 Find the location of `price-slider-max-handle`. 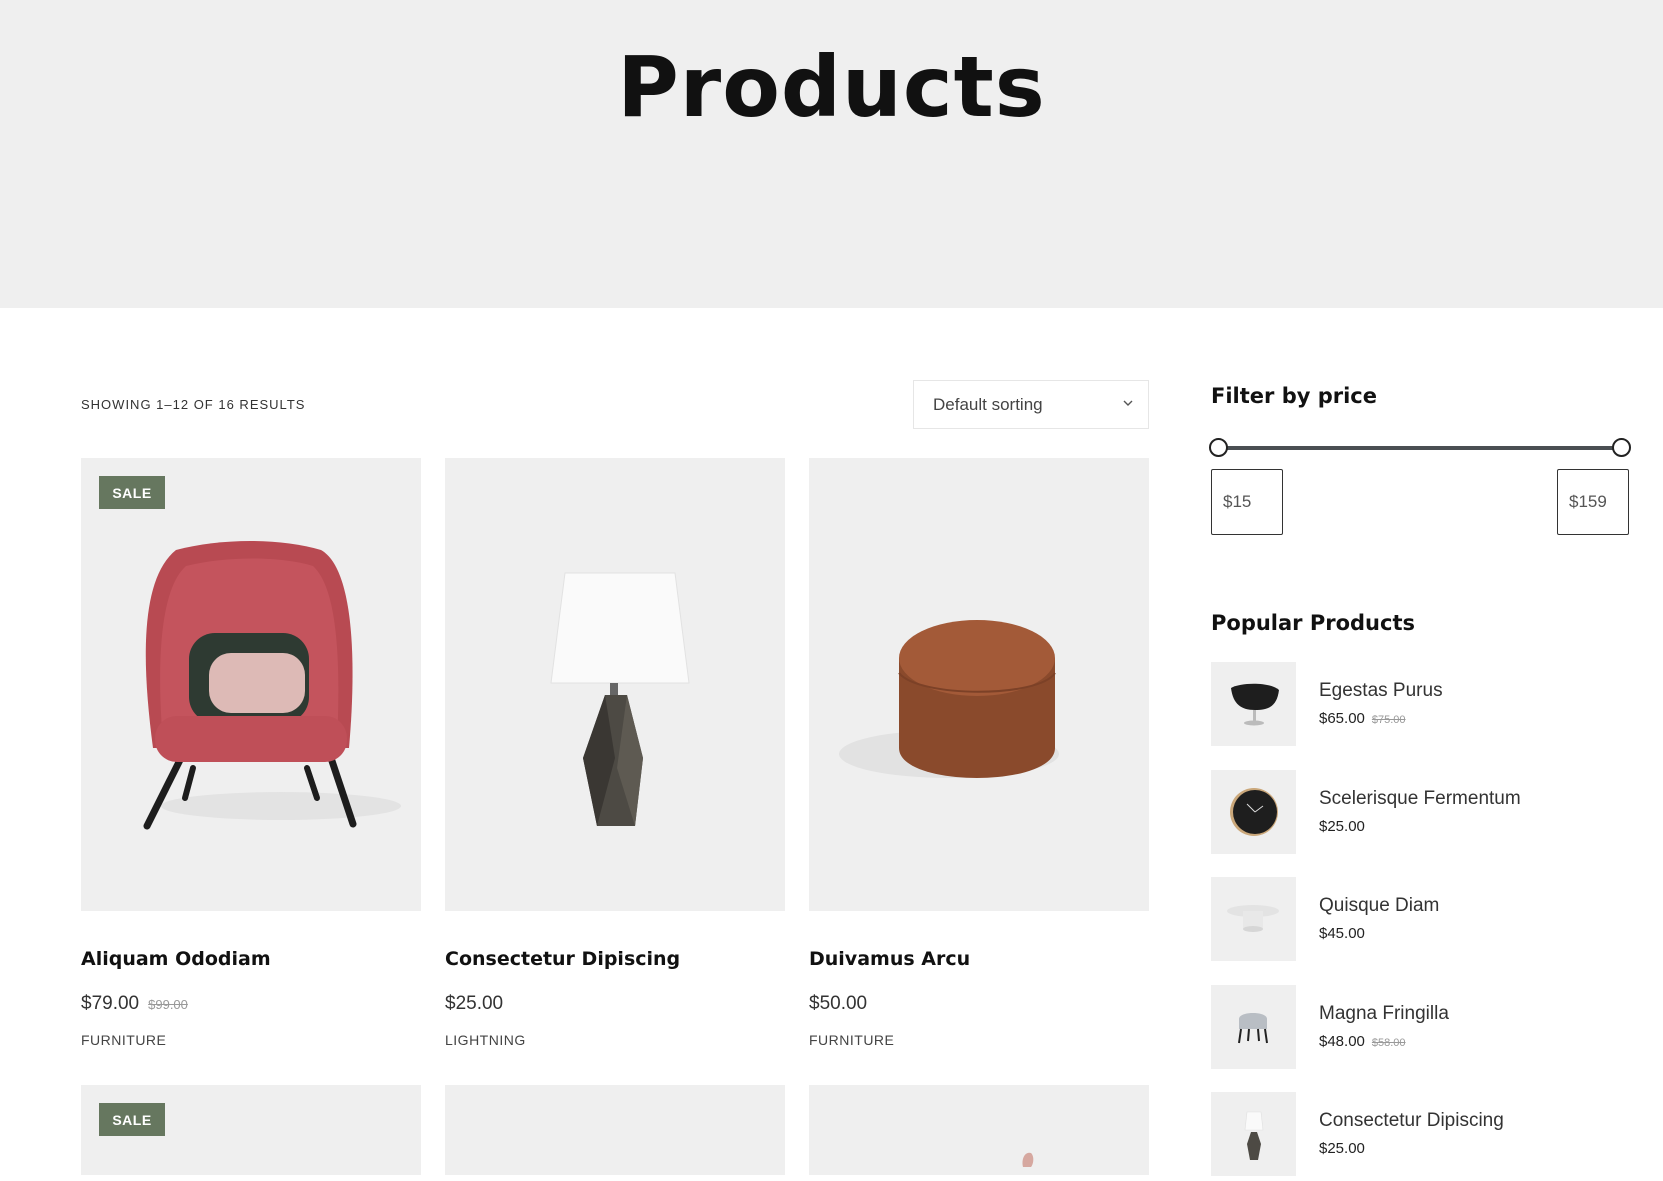

price-slider-max-handle is located at coordinates (1621, 447).